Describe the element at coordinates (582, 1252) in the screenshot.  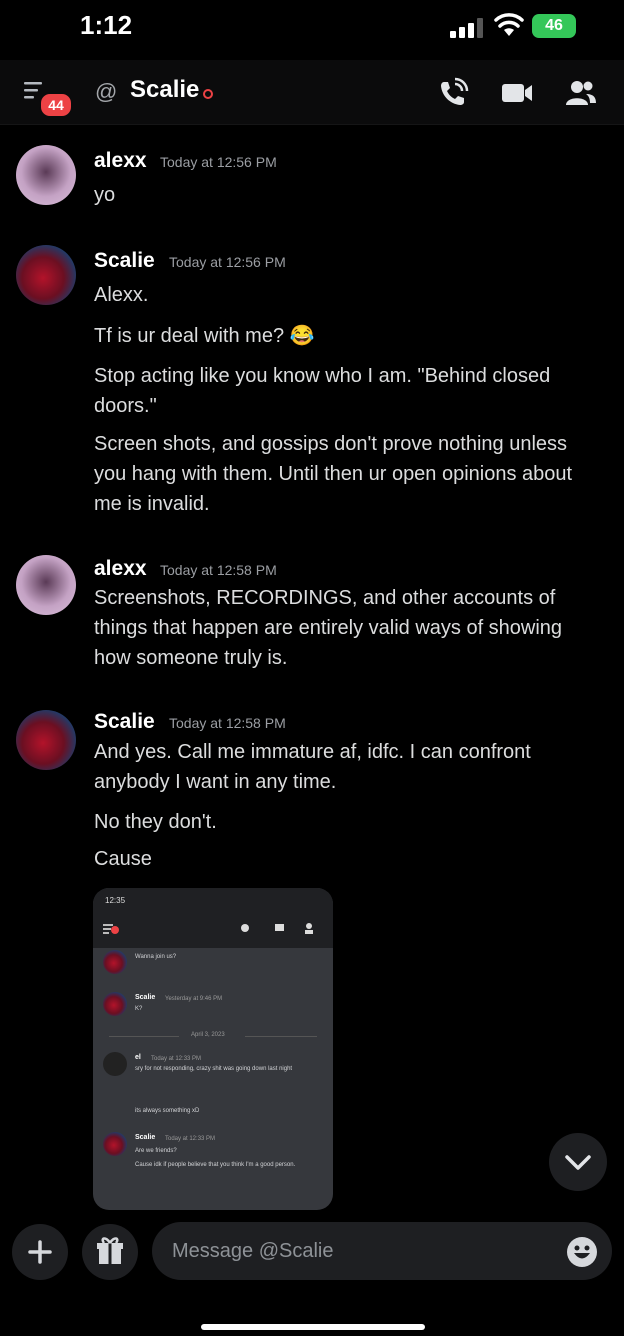
I see `emoji-icon` at that location.